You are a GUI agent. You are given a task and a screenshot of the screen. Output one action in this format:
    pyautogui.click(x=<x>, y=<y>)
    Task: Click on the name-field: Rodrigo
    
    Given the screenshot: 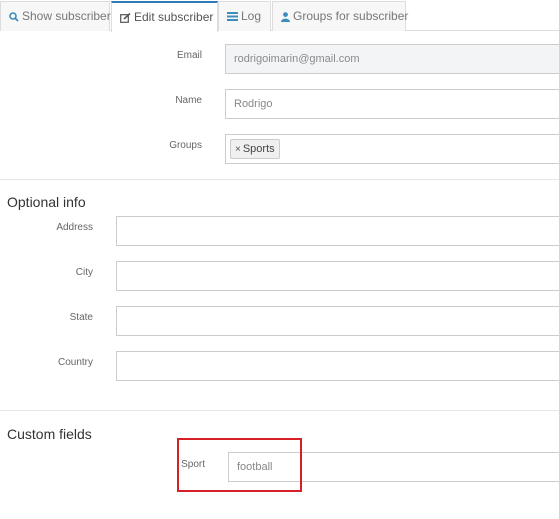 What is the action you would take?
    pyautogui.click(x=392, y=104)
    